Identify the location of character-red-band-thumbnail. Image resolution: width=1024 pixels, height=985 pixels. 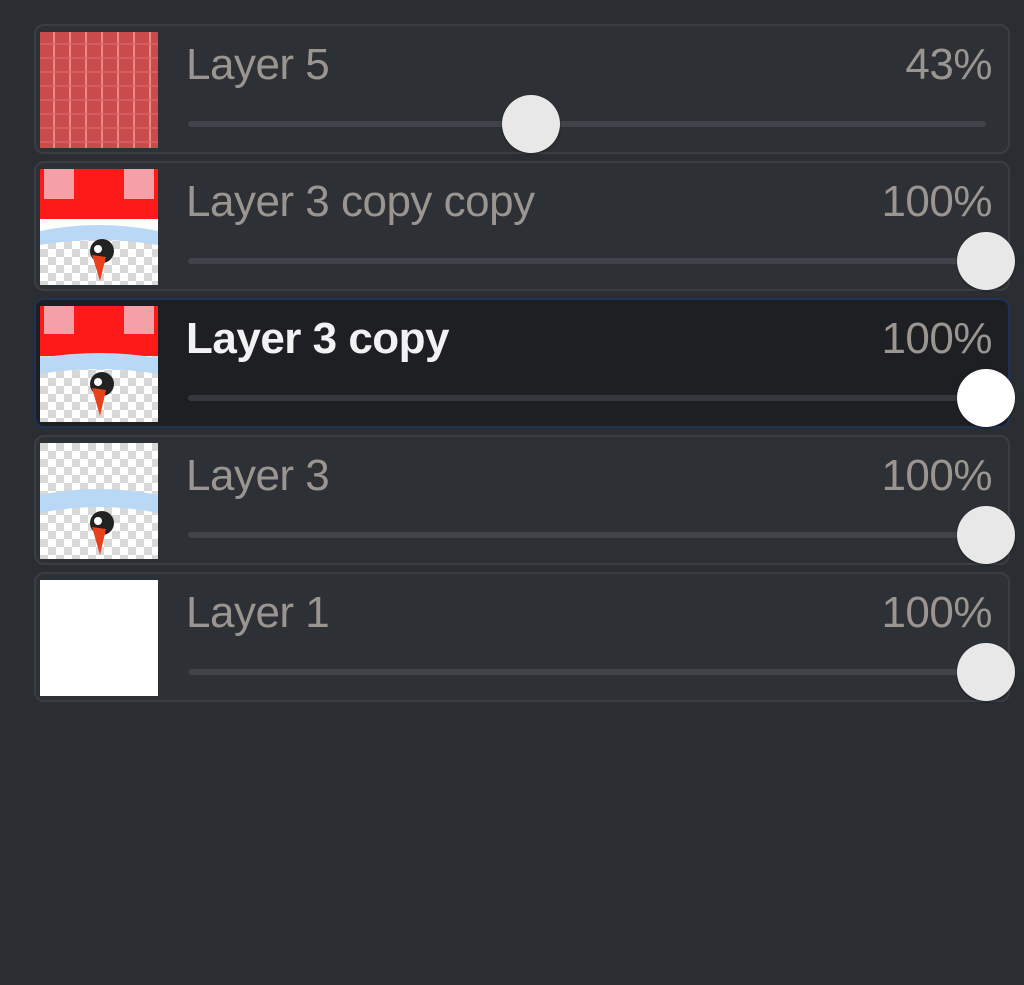
(99, 227).